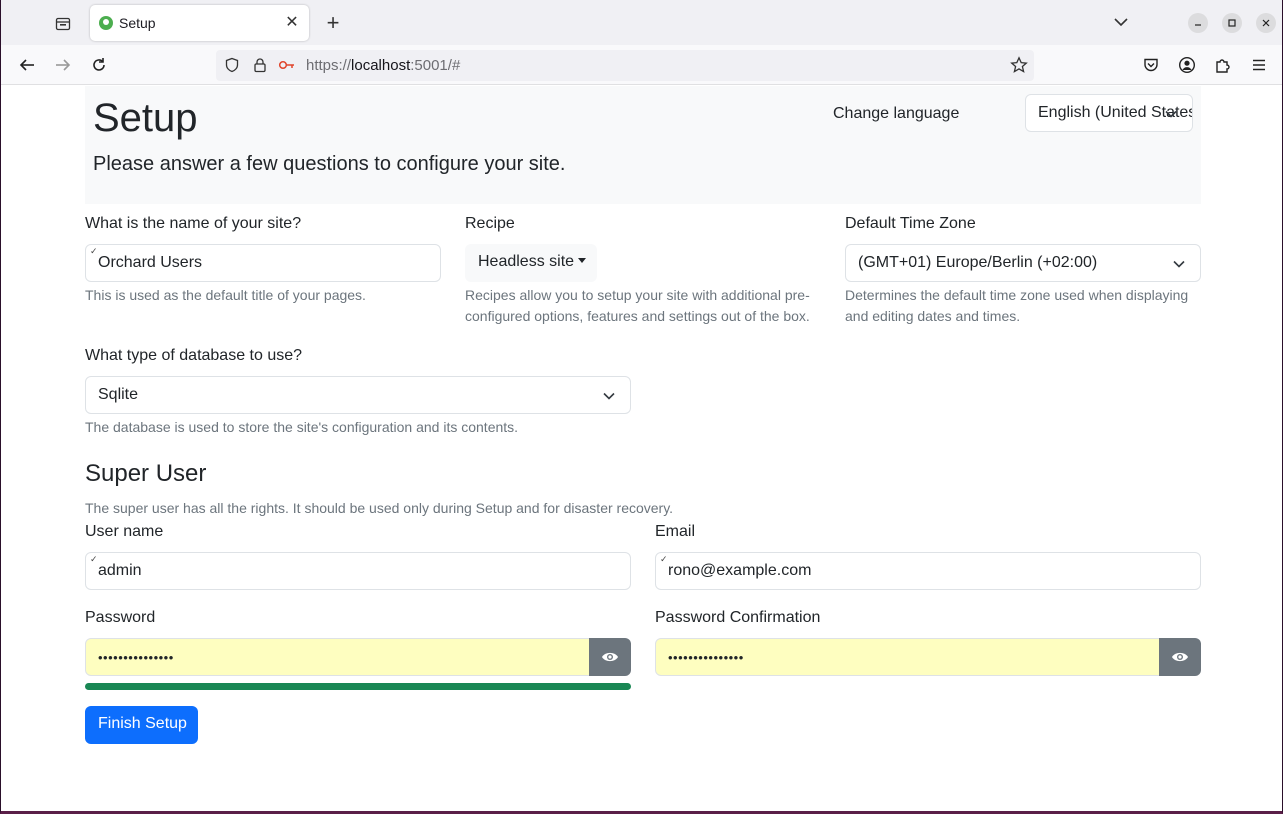 The image size is (1283, 814). I want to click on close-tab-icon: ✕, so click(292, 23).